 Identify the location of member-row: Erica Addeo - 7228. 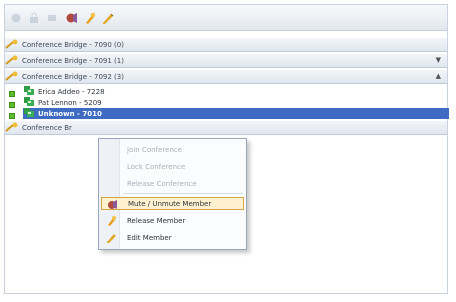
(83, 91).